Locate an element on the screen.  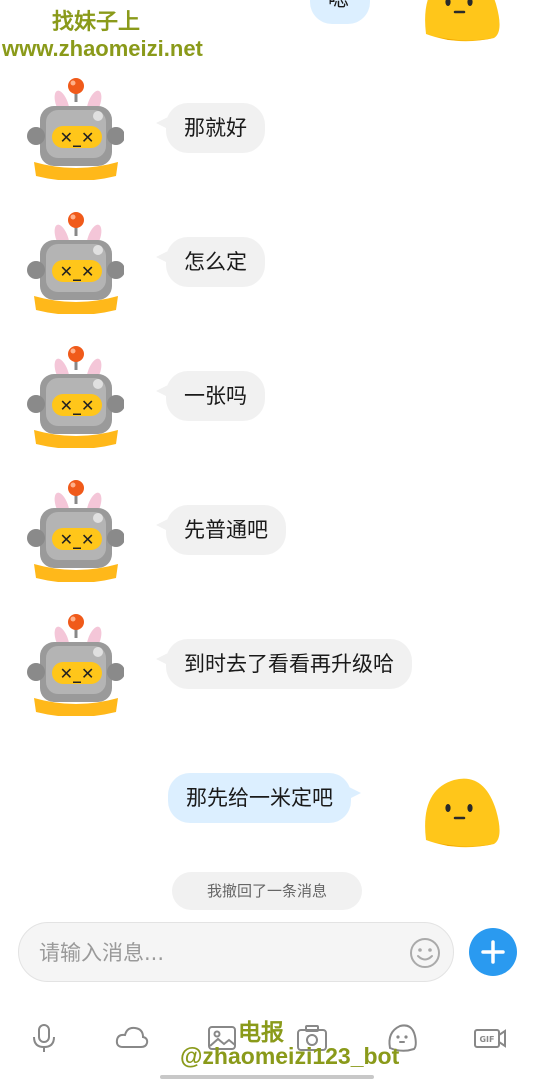
message-bubble: 先普通吧 is located at coordinates (221, 530).